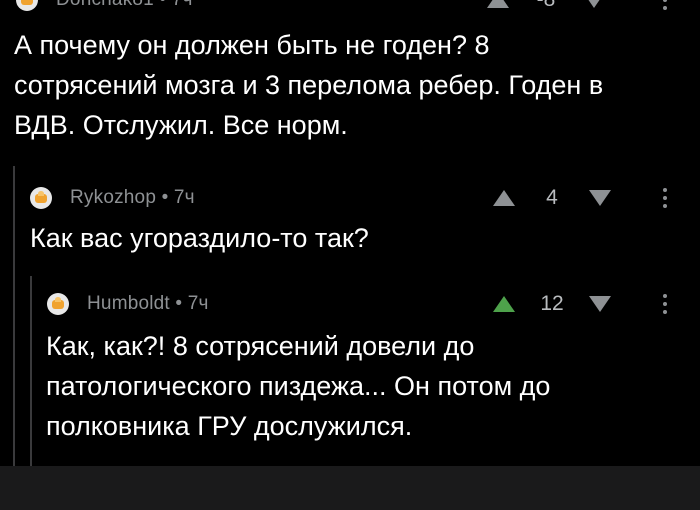 Image resolution: width=700 pixels, height=510 pixels. I want to click on comment-1-score: -8, so click(546, 6).